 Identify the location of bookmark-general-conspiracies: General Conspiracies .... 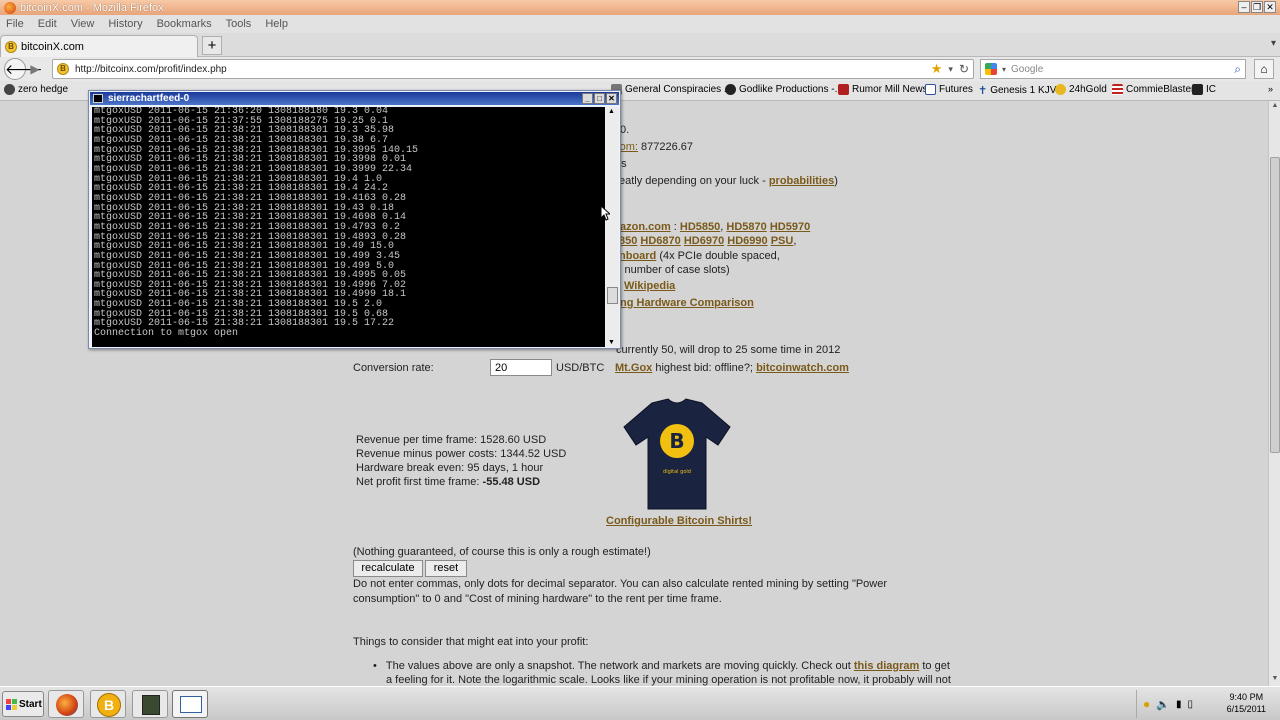
(671, 89).